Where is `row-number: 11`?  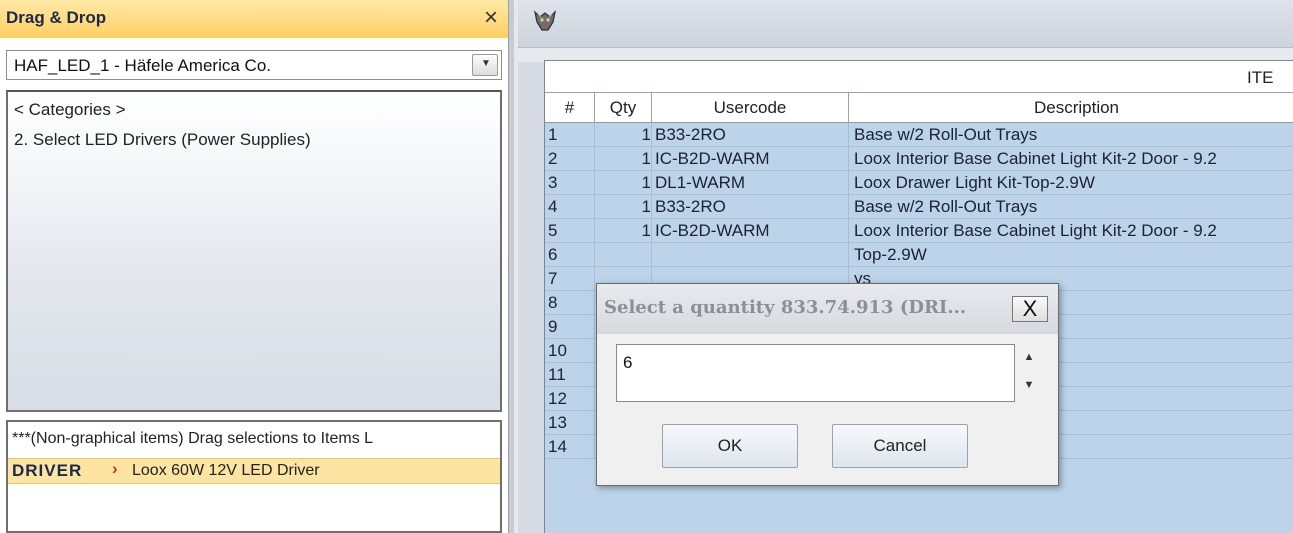
row-number: 11 is located at coordinates (570, 375).